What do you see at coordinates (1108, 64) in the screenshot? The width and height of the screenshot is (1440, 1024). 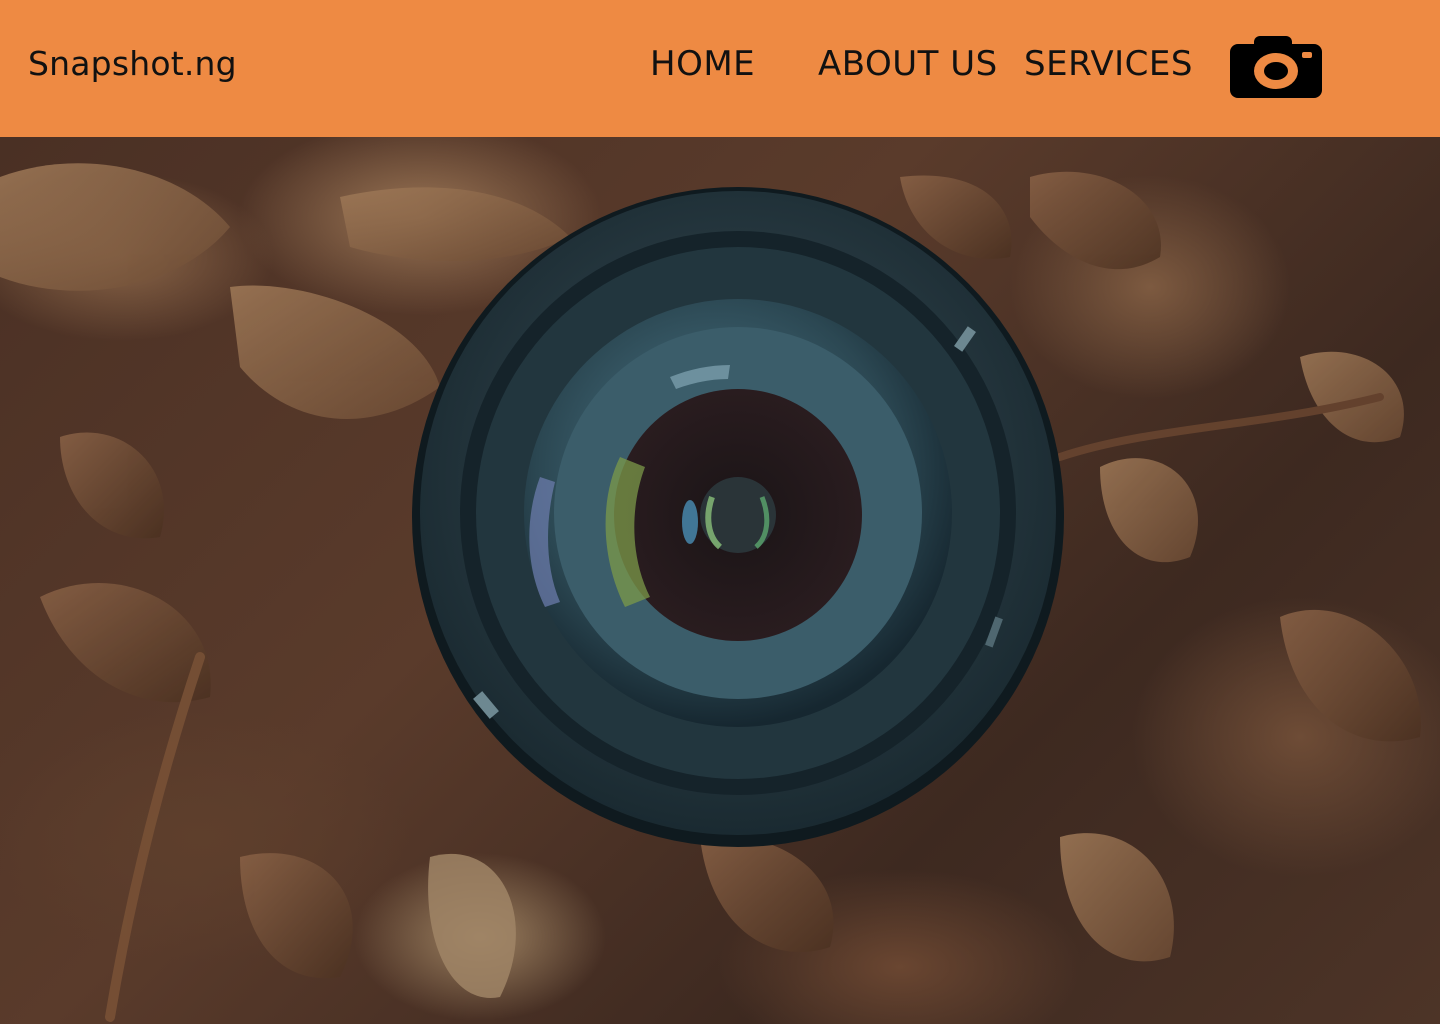 I see `nav-services-link: SERVICES` at bounding box center [1108, 64].